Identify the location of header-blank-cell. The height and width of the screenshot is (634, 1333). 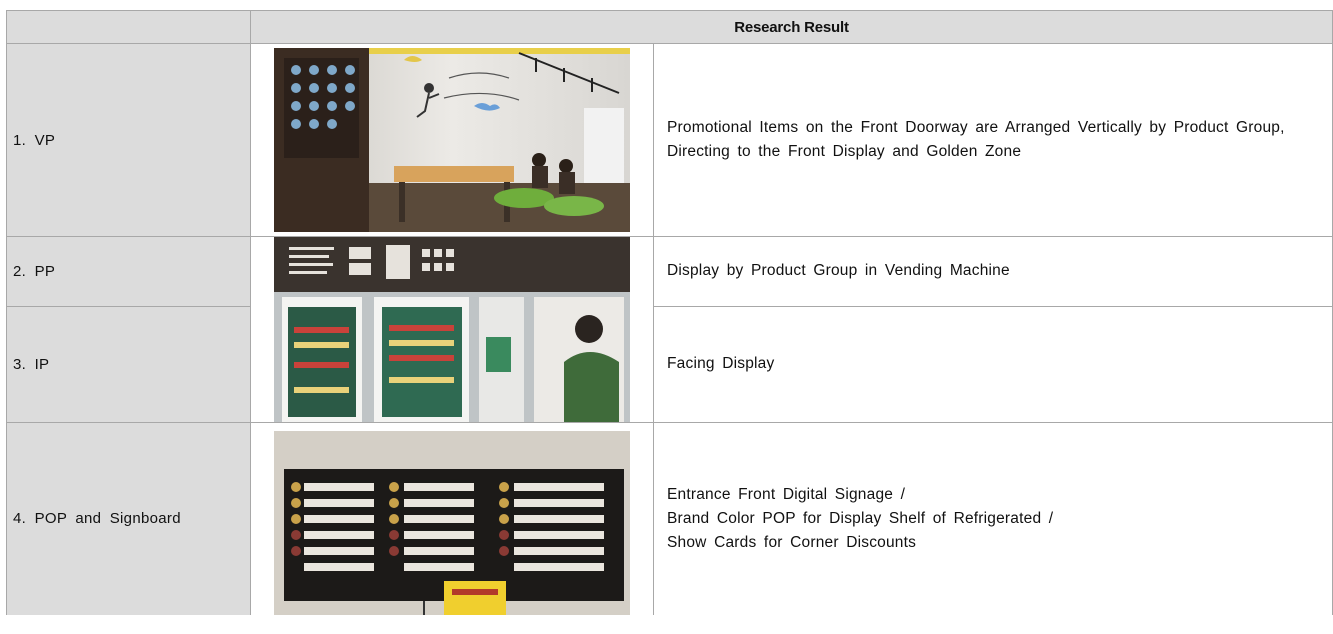
(128, 27).